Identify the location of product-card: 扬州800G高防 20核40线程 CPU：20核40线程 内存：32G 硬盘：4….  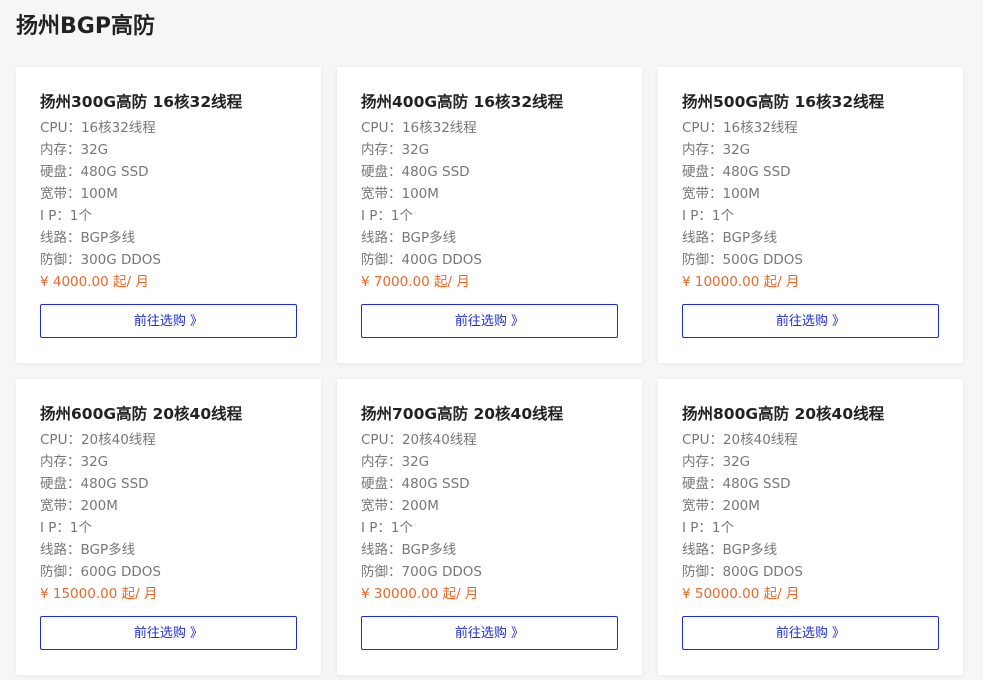
(810, 527).